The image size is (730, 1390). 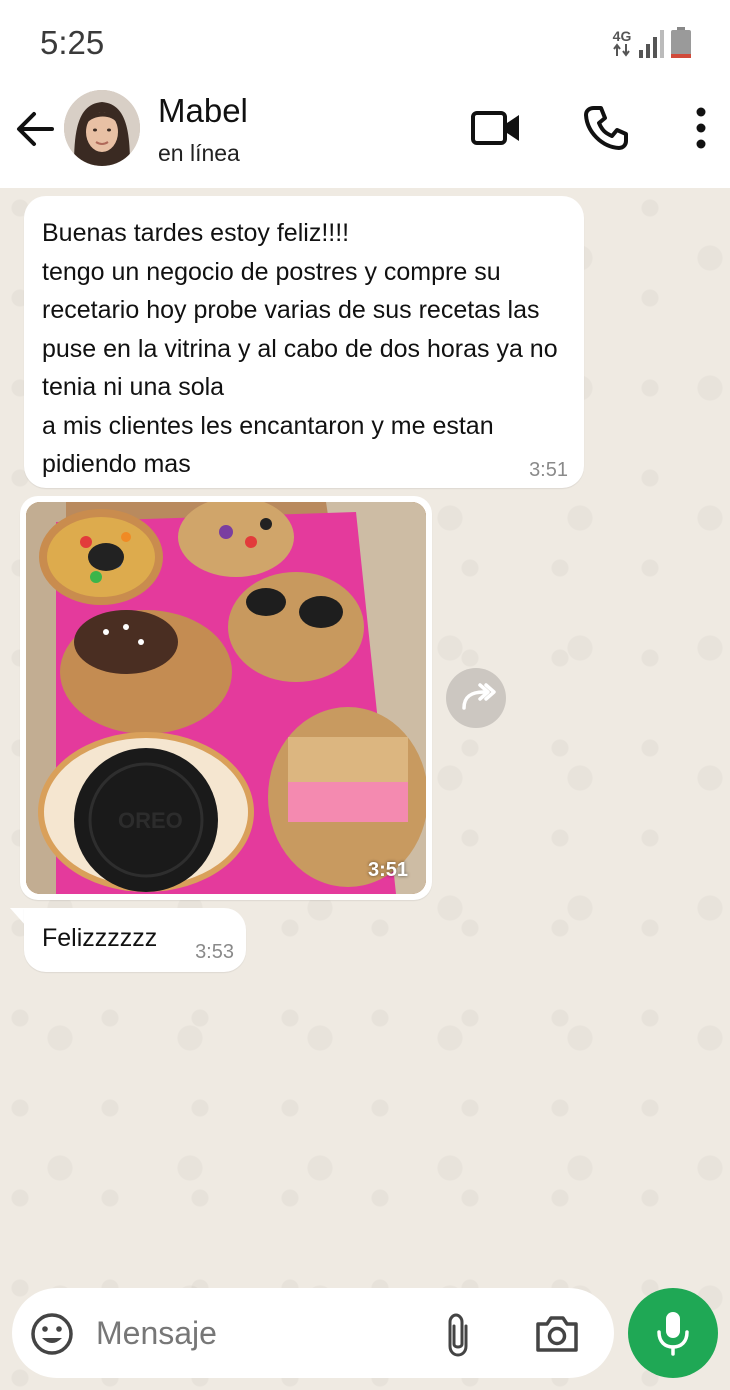 I want to click on message-composer, so click(x=313, y=1333).